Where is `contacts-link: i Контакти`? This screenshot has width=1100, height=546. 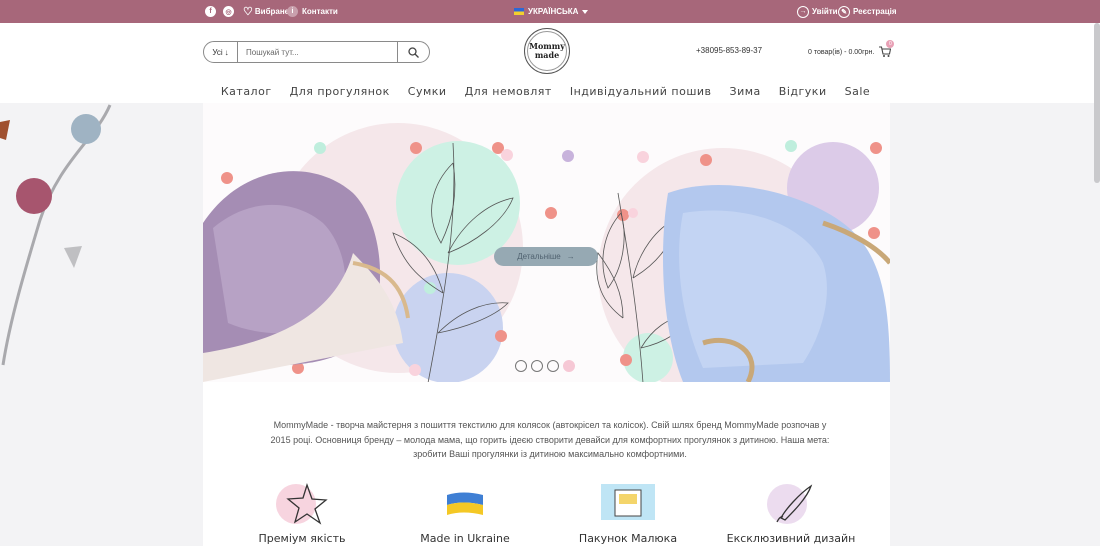 contacts-link: i Контакти is located at coordinates (312, 11).